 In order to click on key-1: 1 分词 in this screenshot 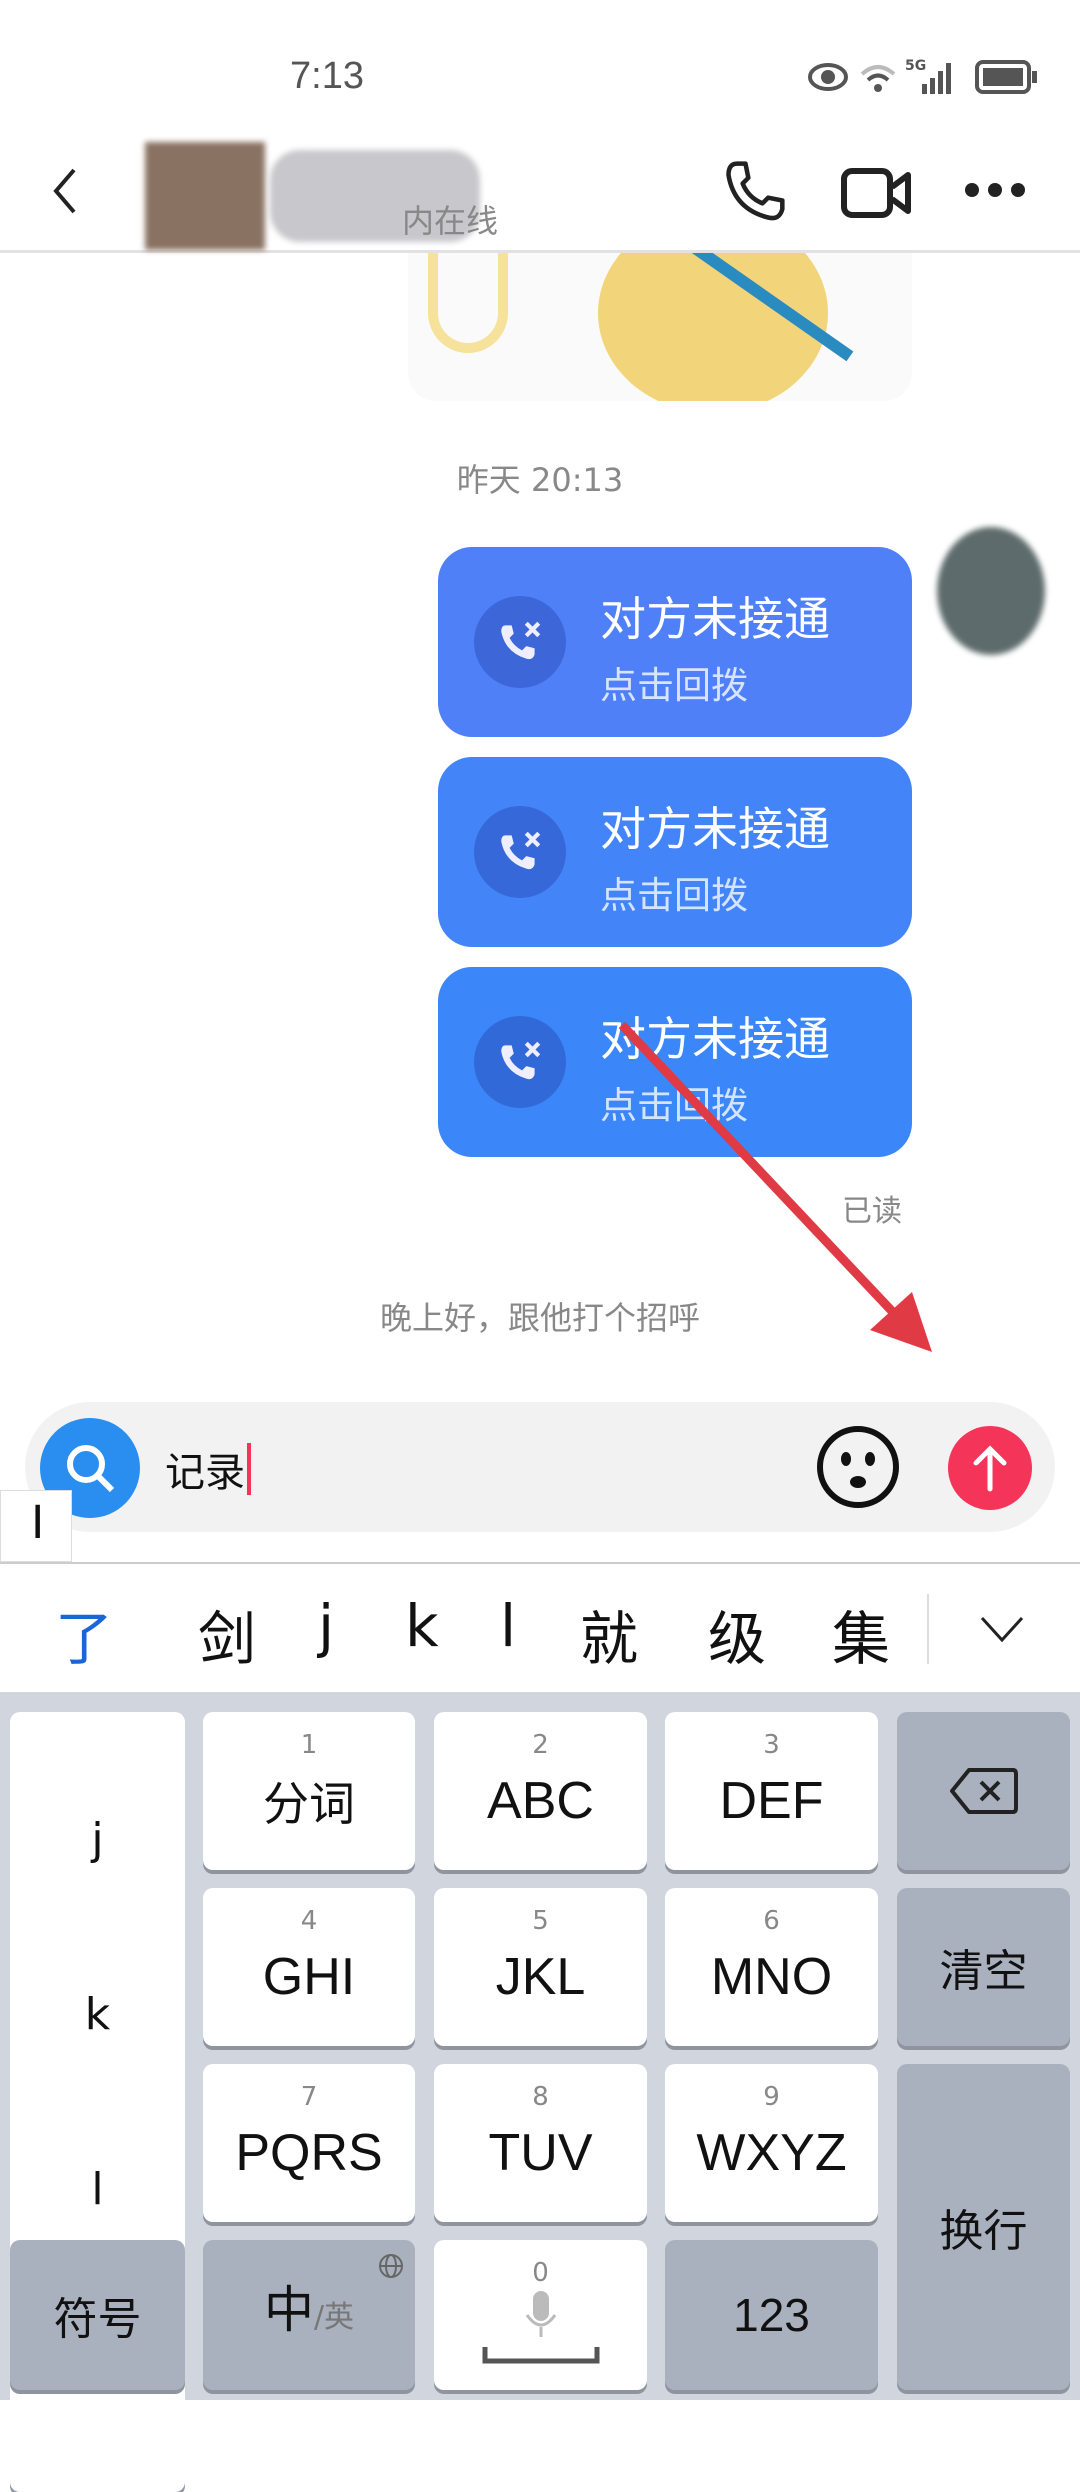, I will do `click(309, 1791)`.